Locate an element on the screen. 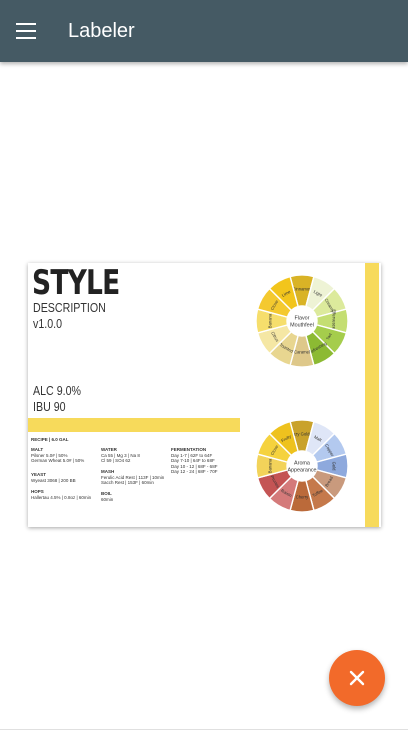  app-bar: Labeler is located at coordinates (204, 31).